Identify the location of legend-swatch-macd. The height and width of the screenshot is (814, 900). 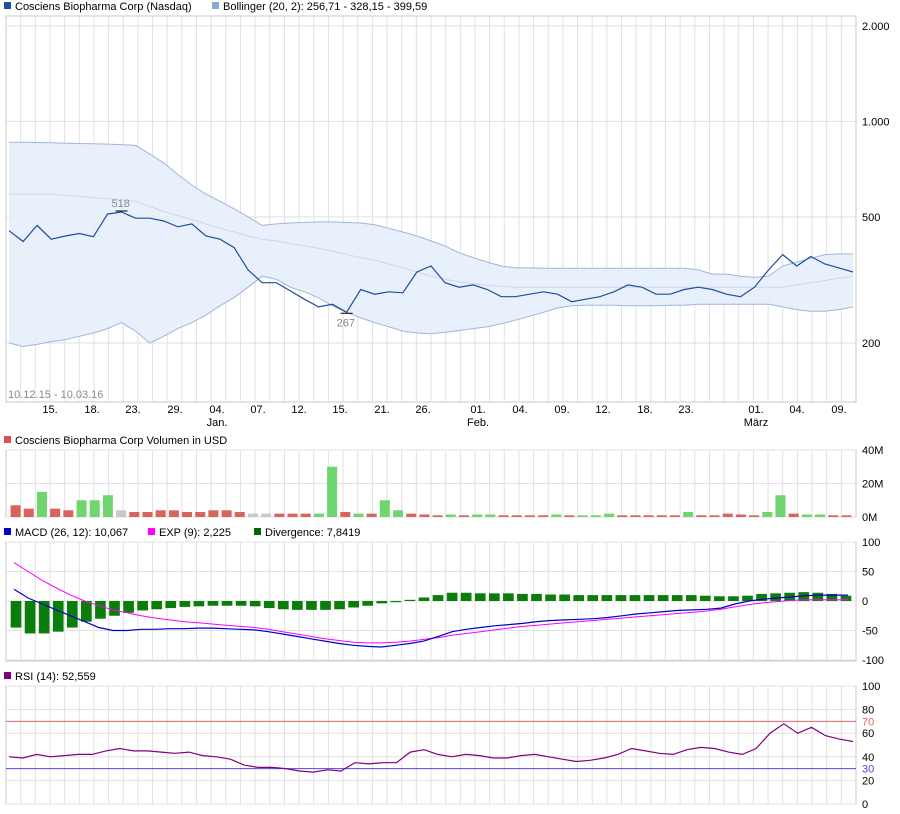
(7, 531).